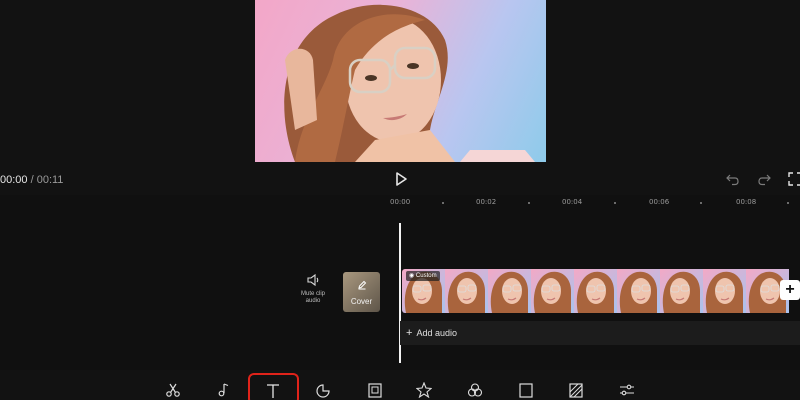  What do you see at coordinates (361, 285) in the screenshot?
I see `pencil-icon` at bounding box center [361, 285].